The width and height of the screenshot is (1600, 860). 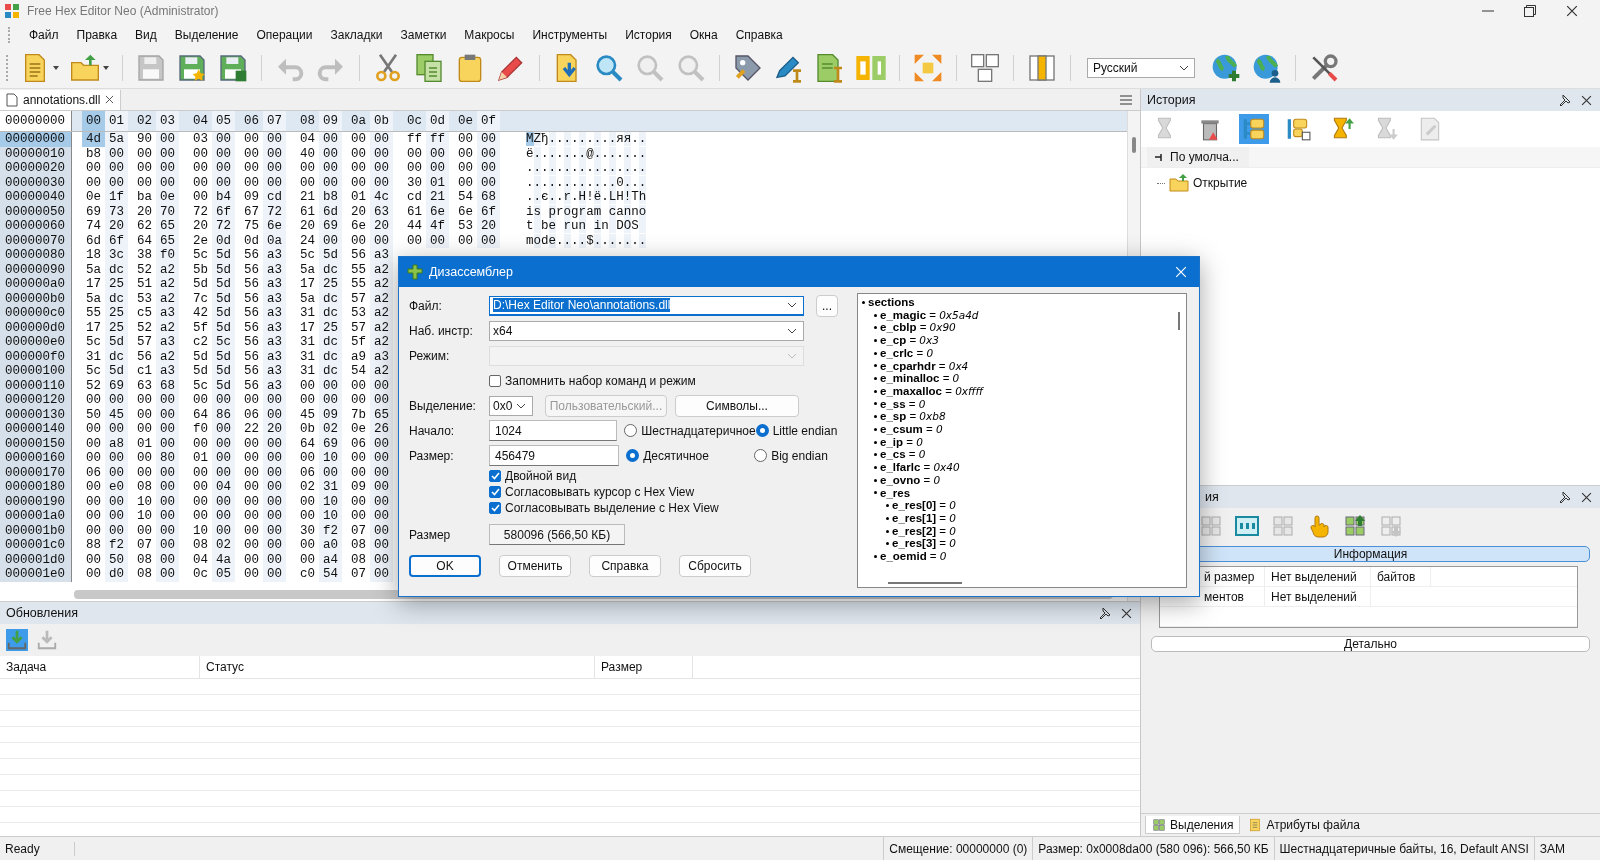 I want to click on menu-item: Макросы, so click(x=489, y=35).